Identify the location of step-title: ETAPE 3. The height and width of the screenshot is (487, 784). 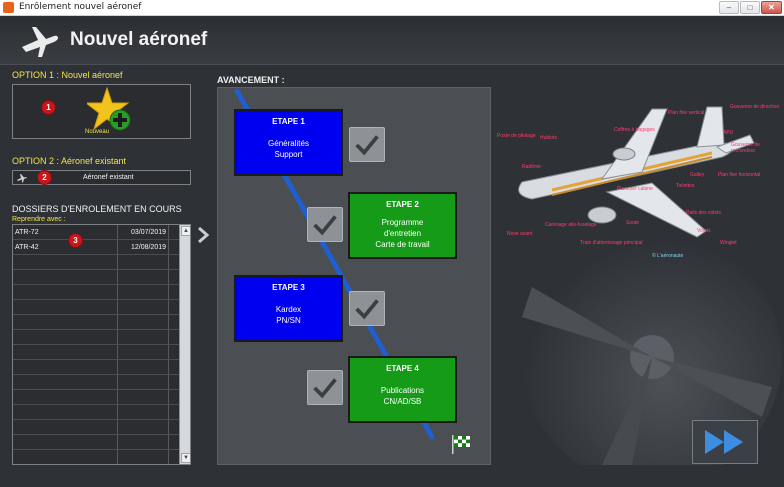
(288, 287).